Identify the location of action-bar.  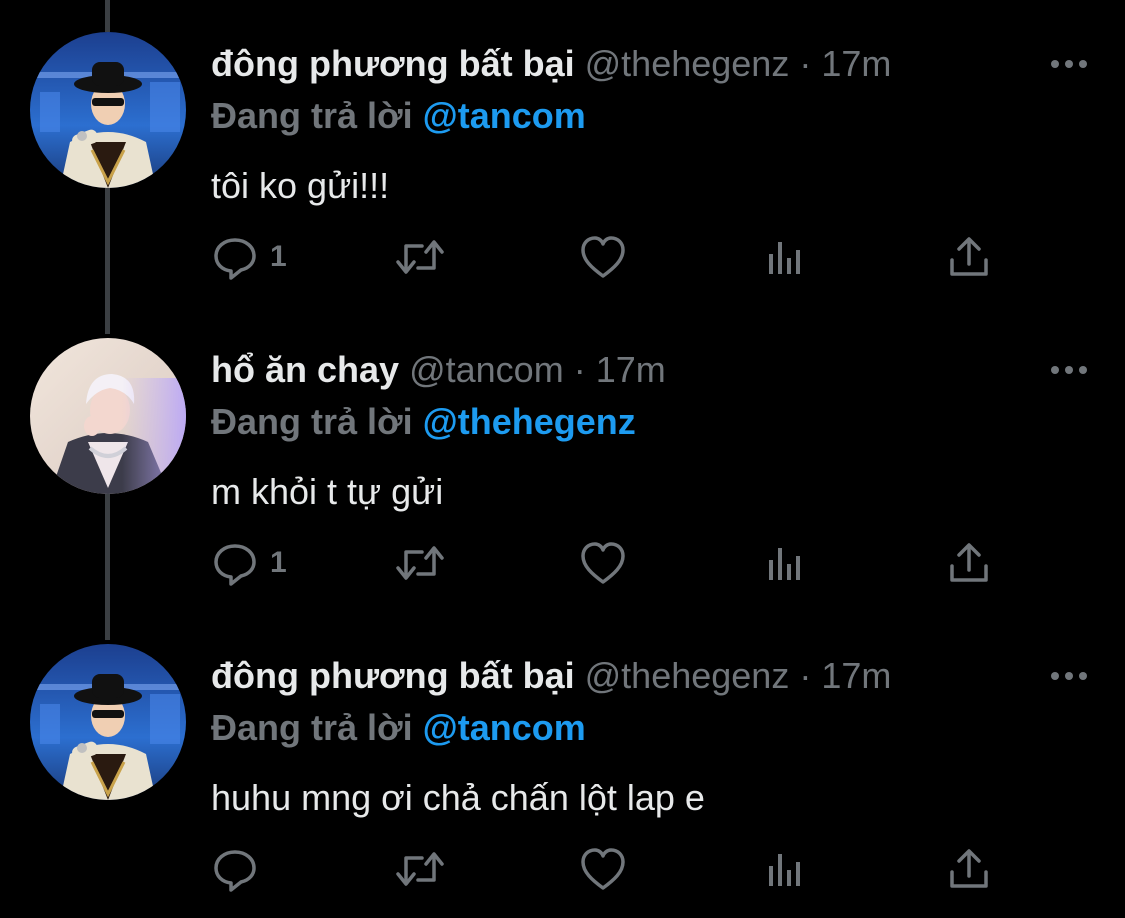
(610, 869).